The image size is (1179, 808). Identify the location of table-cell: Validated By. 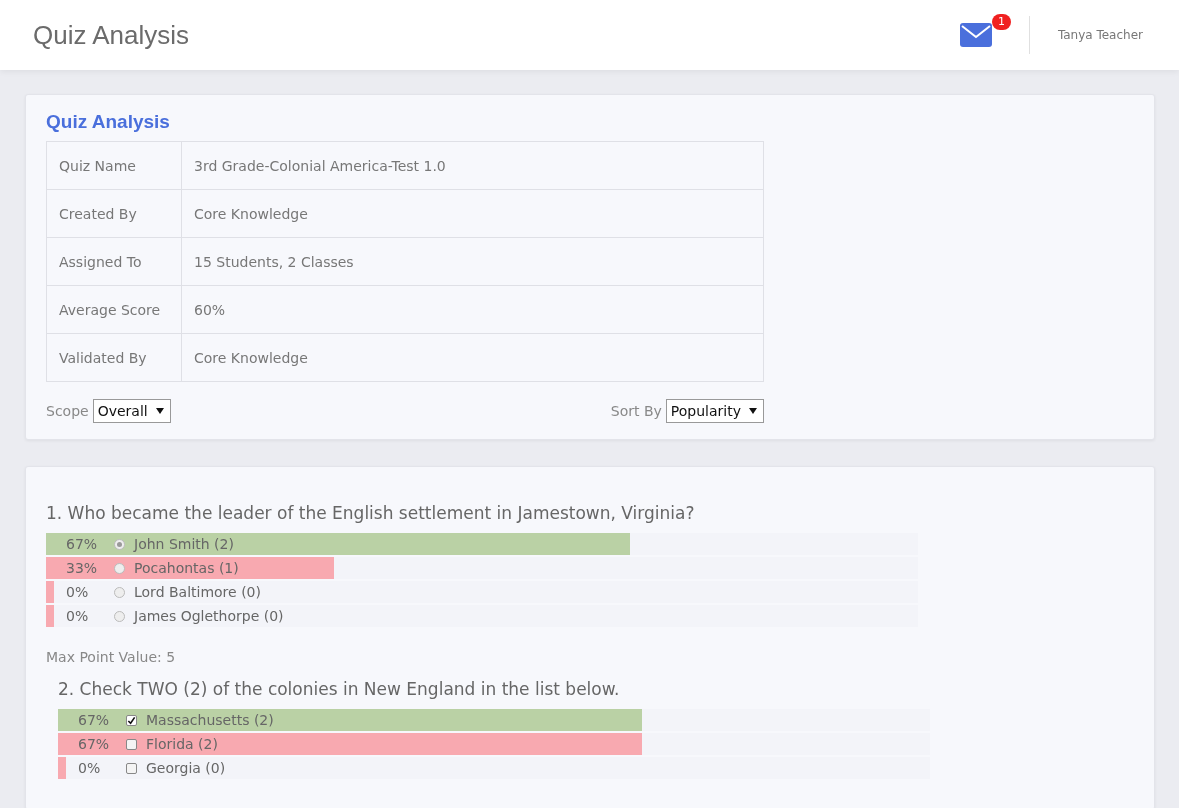
(114, 357).